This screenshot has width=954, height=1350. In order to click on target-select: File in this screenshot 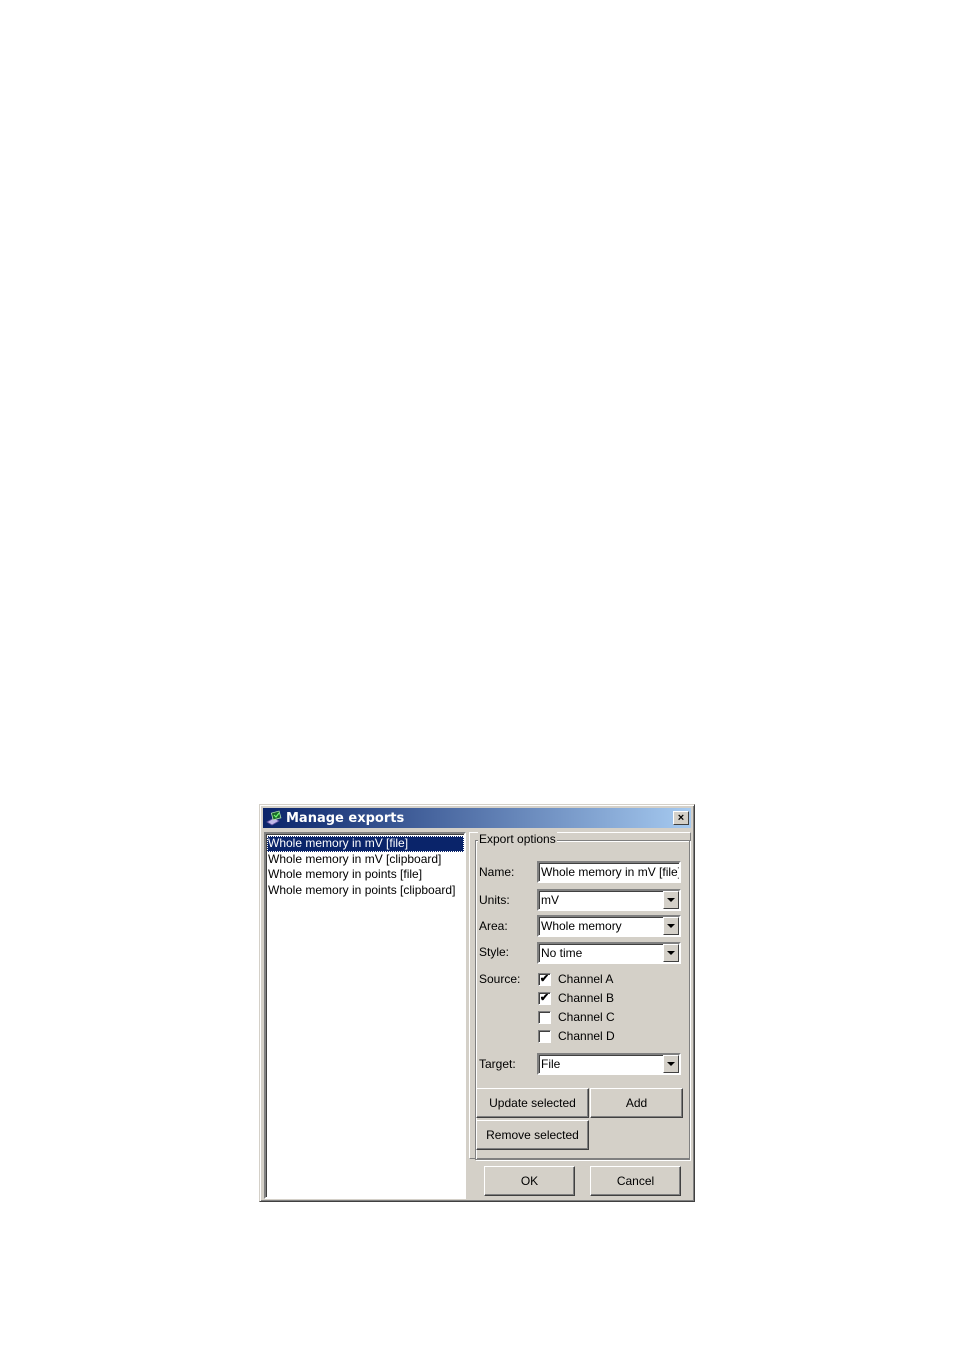, I will do `click(609, 1064)`.